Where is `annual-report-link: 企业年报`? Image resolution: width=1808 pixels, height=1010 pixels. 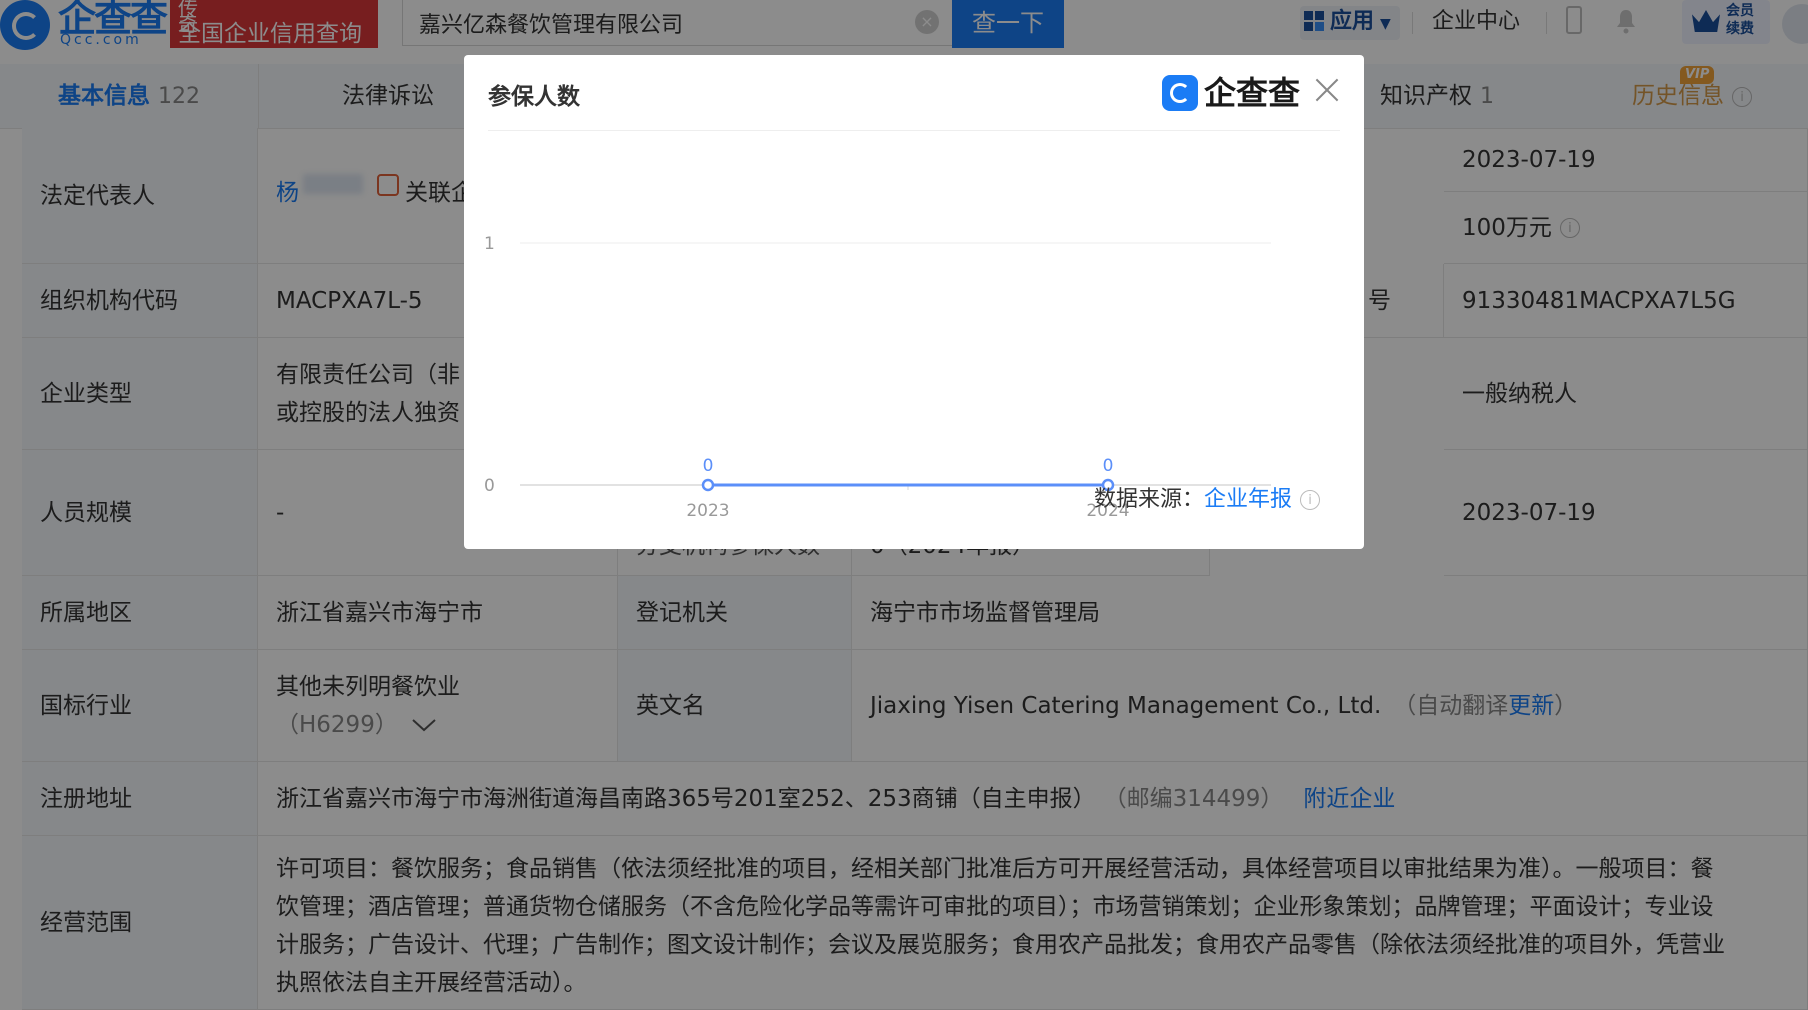
annual-report-link: 企业年报 is located at coordinates (1248, 499).